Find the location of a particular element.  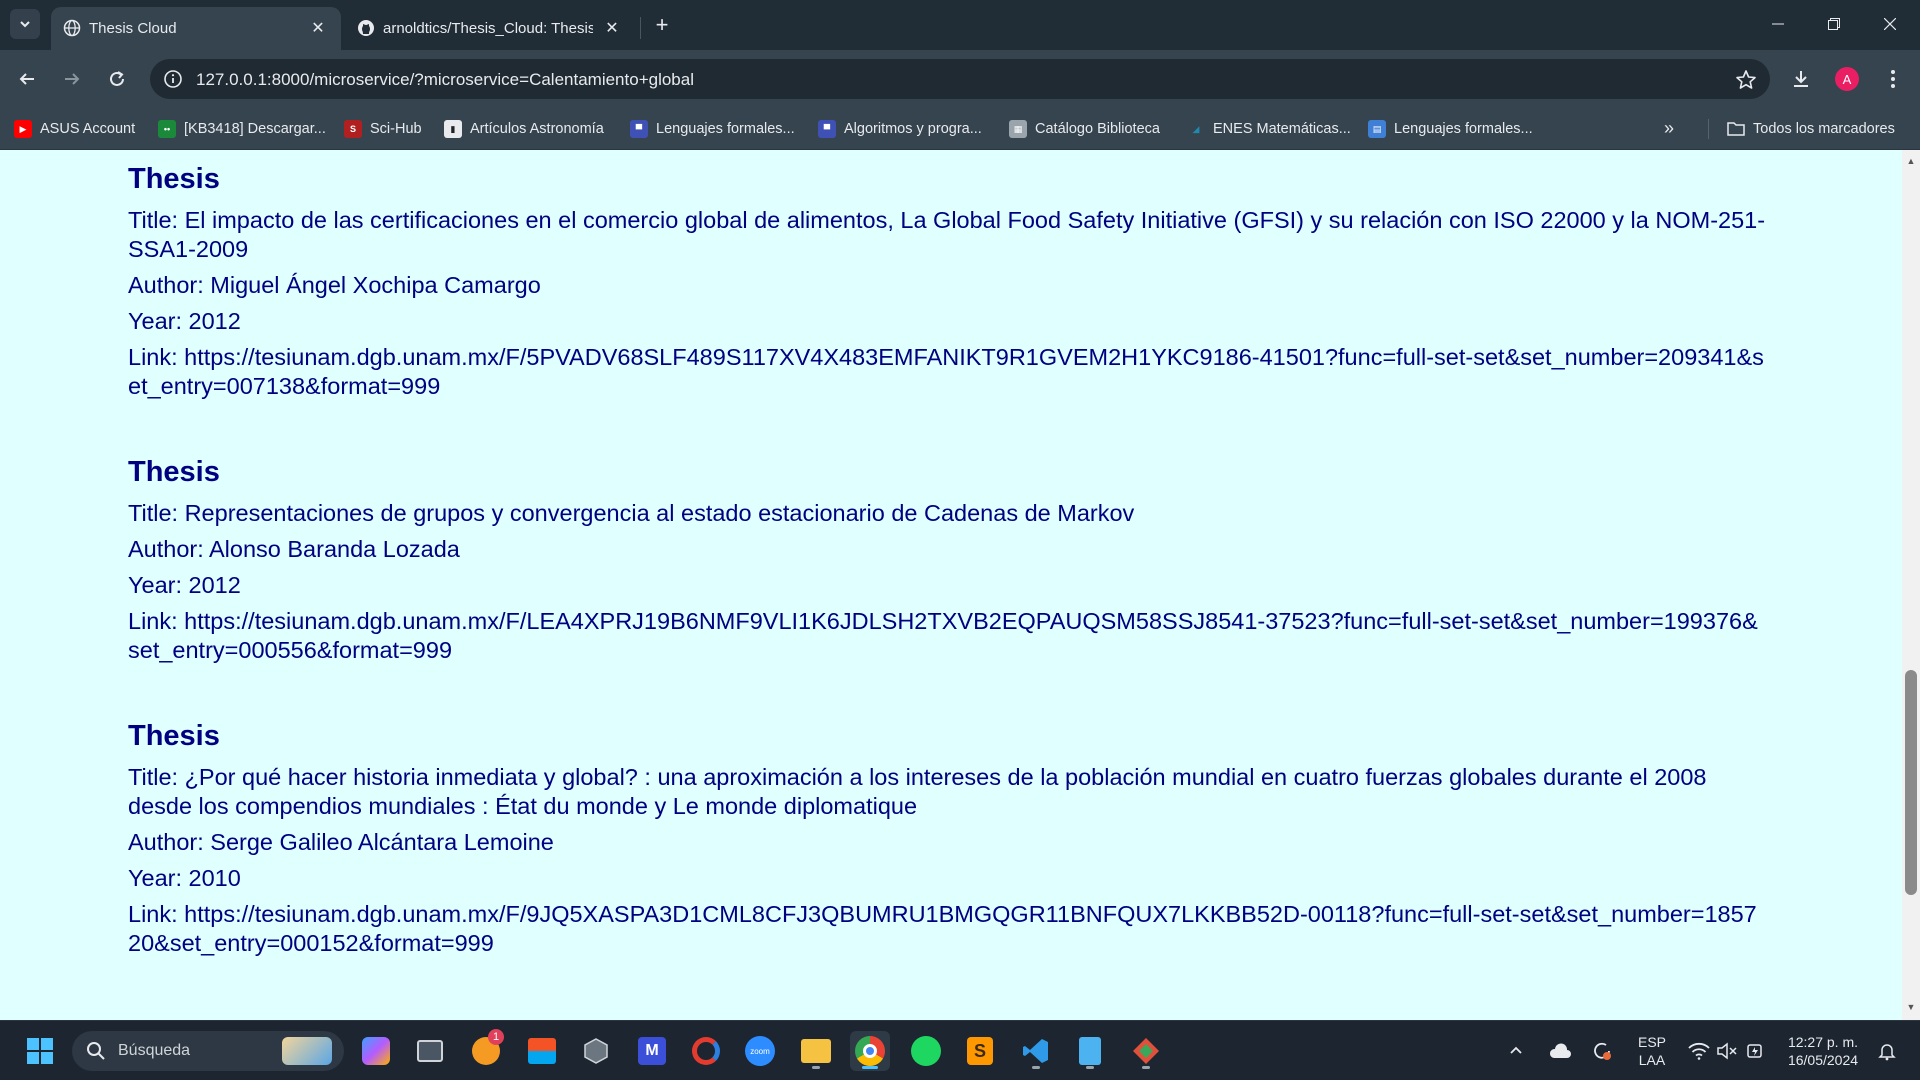

thesis-author: Author: Alonso Baranda Lozada is located at coordinates (294, 549).